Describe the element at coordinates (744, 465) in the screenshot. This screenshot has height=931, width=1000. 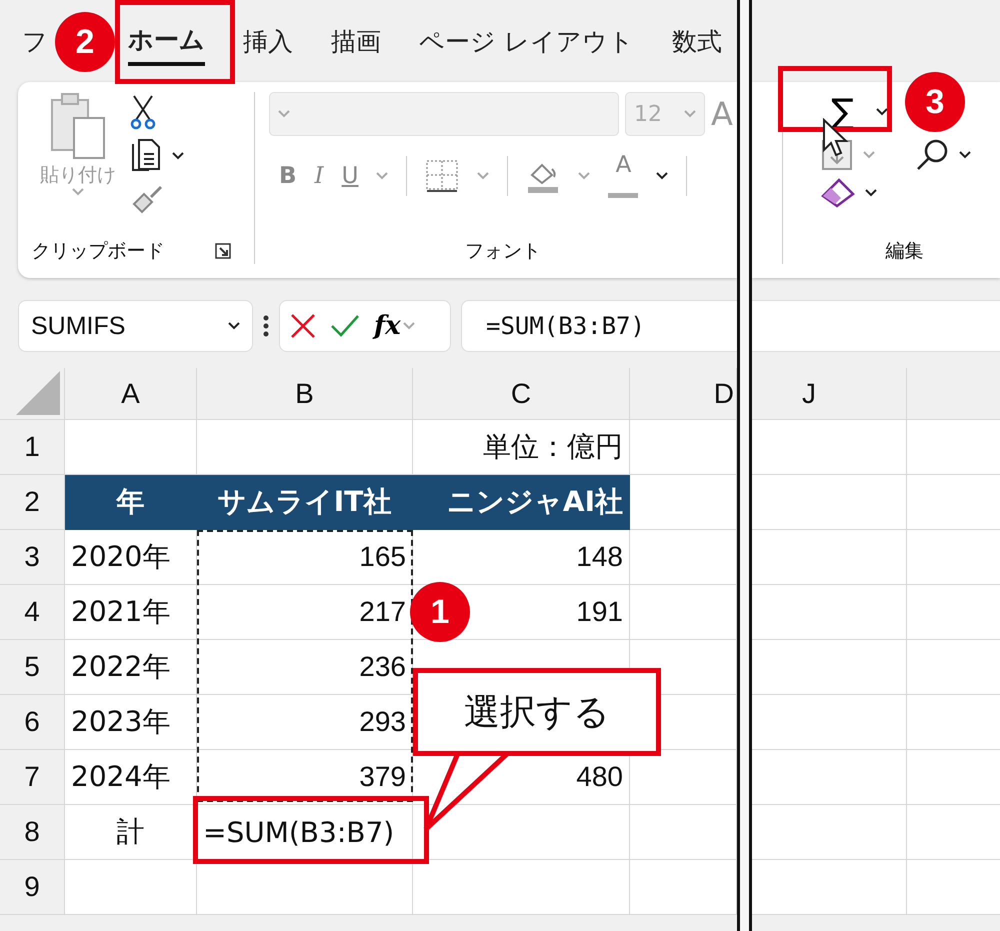
I see `pane-split-bar` at that location.